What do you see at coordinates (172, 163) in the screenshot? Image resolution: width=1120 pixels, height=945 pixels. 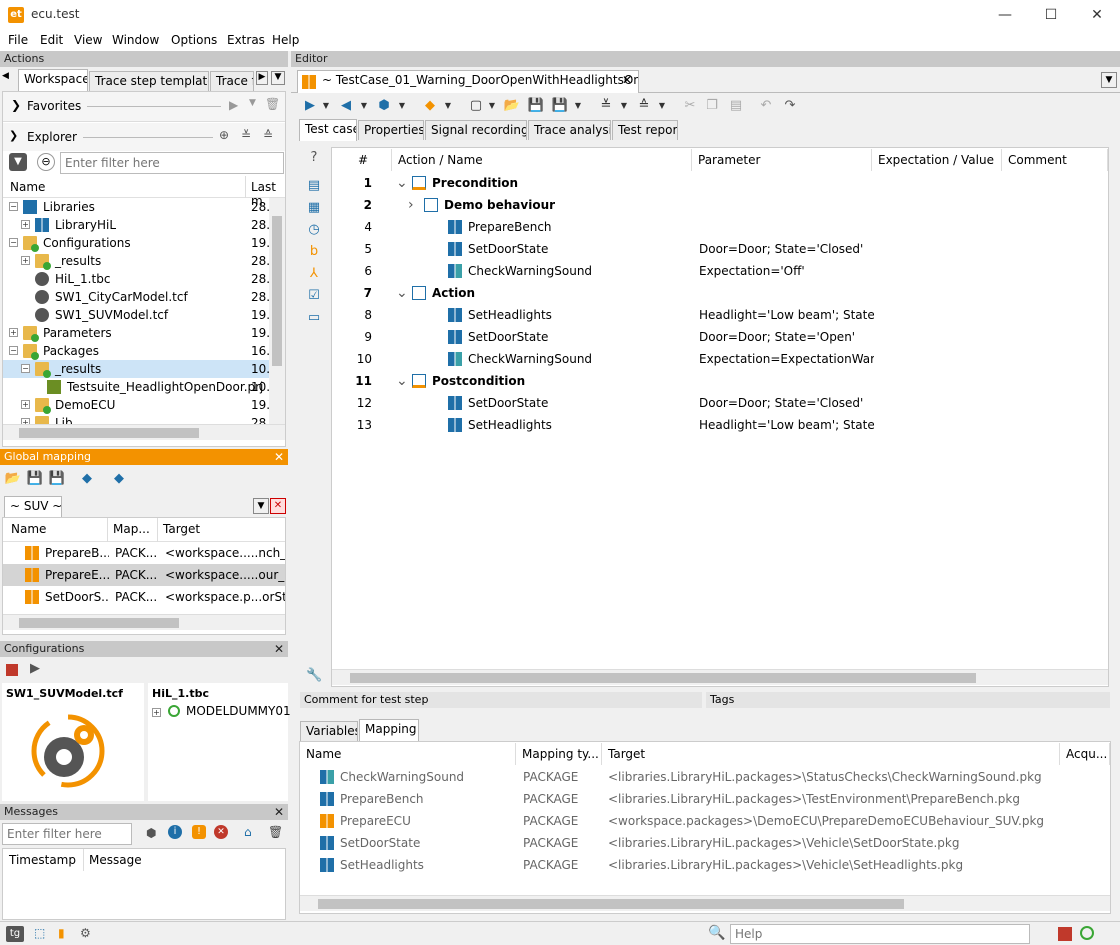 I see `explorer-filter-input` at bounding box center [172, 163].